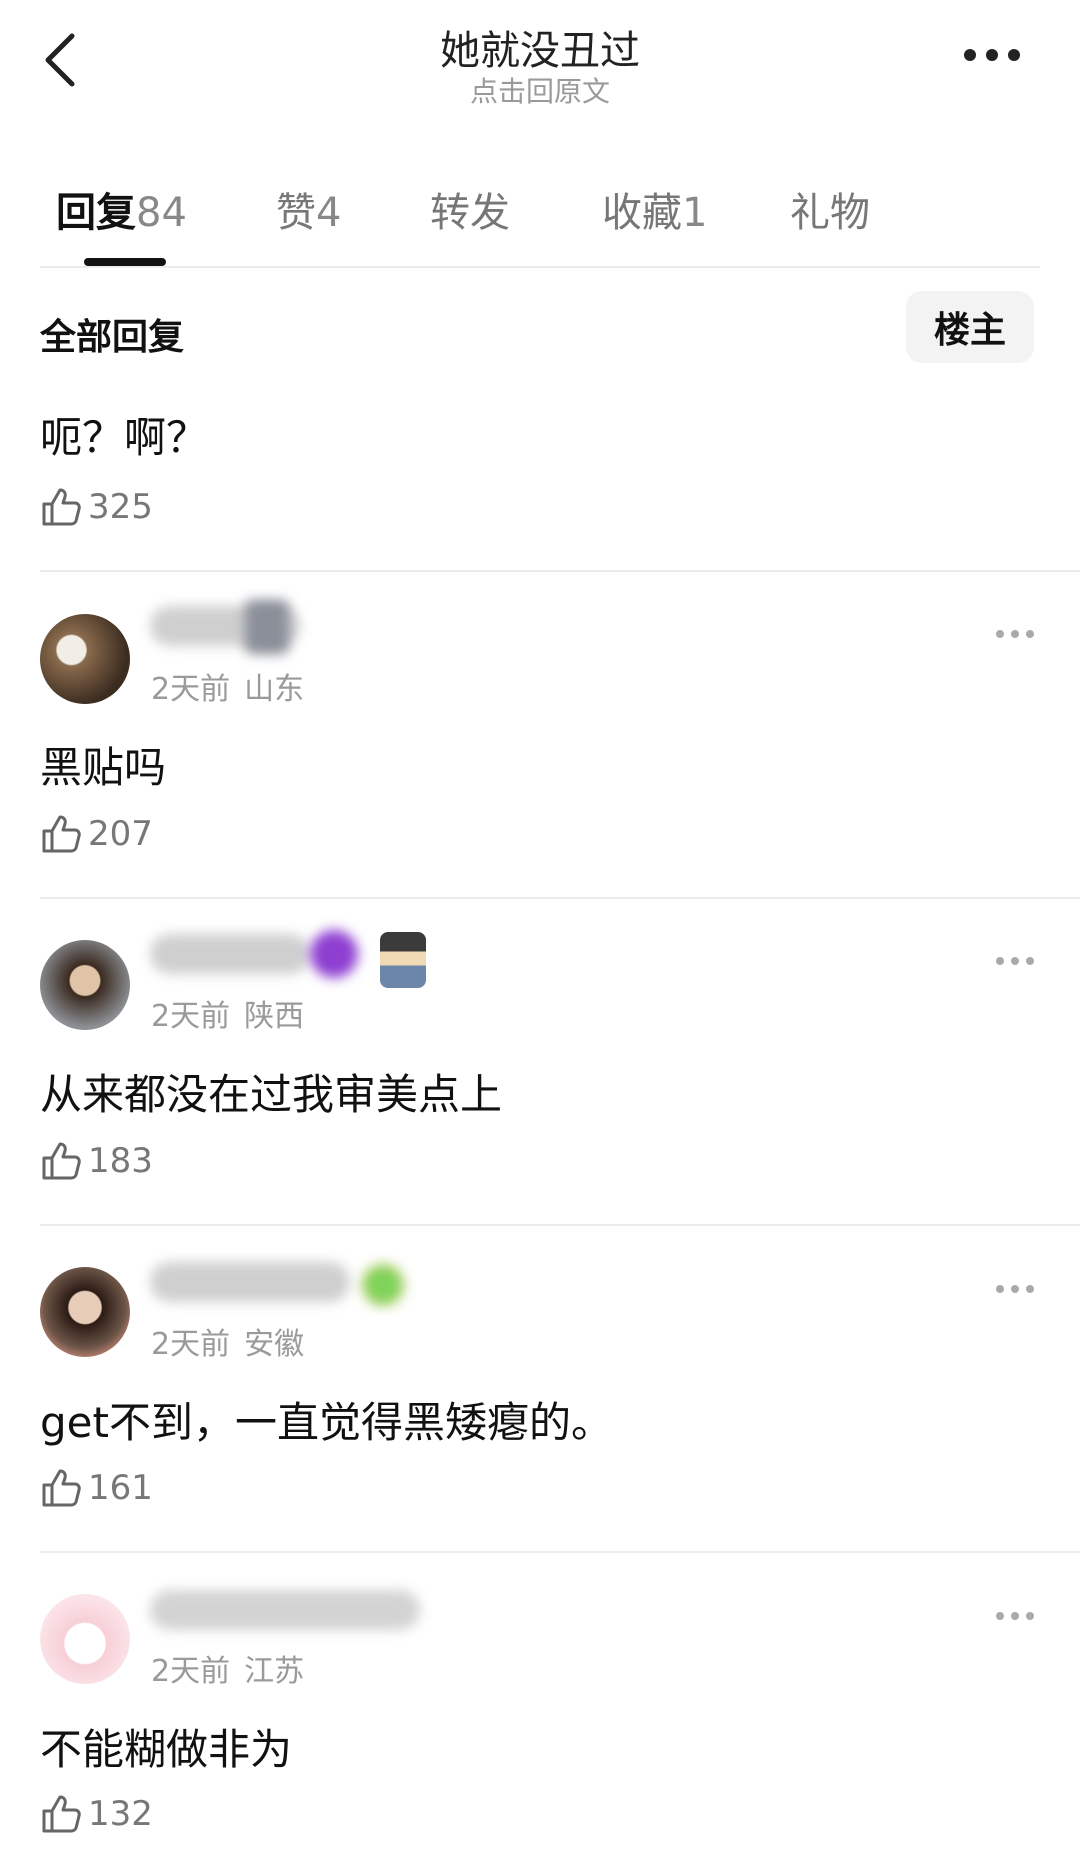 Image resolution: width=1080 pixels, height=1849 pixels. I want to click on comment-meta: 2天前 山东, so click(227, 686).